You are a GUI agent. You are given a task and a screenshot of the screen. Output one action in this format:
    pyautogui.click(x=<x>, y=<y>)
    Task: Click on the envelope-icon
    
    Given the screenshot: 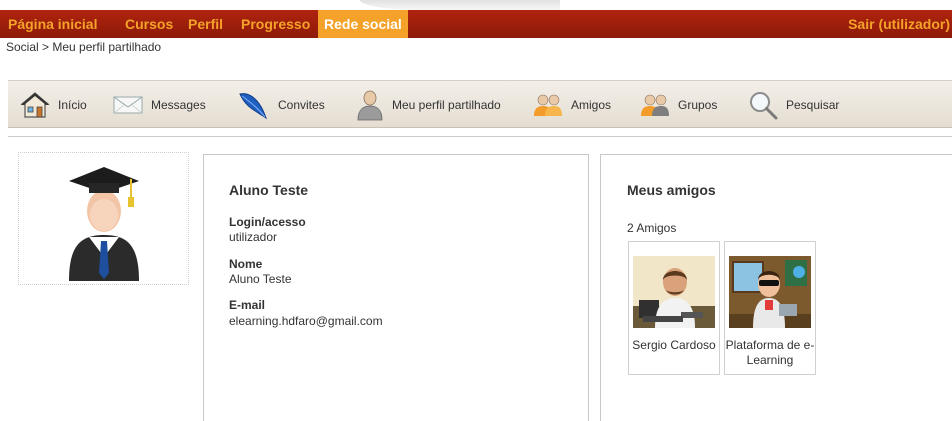 What is the action you would take?
    pyautogui.click(x=128, y=105)
    